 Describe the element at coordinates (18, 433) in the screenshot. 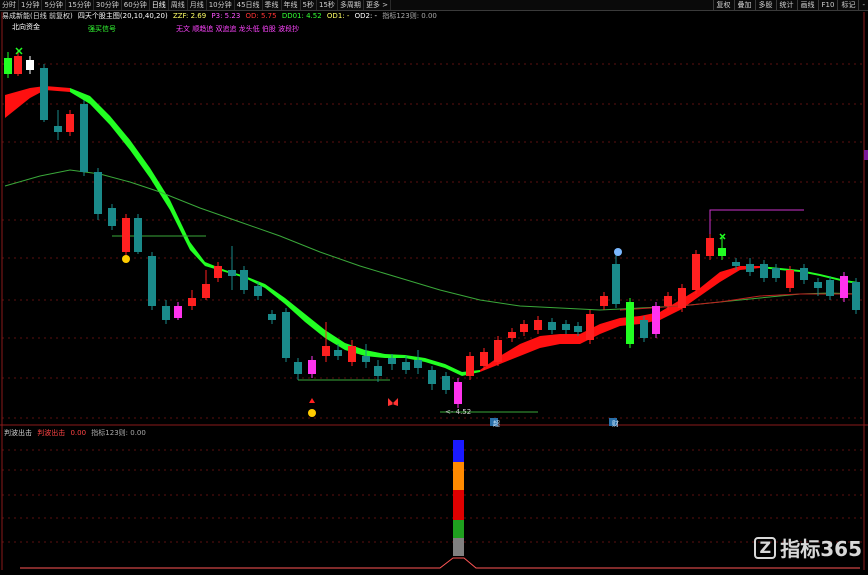

I see `lower-name: 判波出击` at that location.